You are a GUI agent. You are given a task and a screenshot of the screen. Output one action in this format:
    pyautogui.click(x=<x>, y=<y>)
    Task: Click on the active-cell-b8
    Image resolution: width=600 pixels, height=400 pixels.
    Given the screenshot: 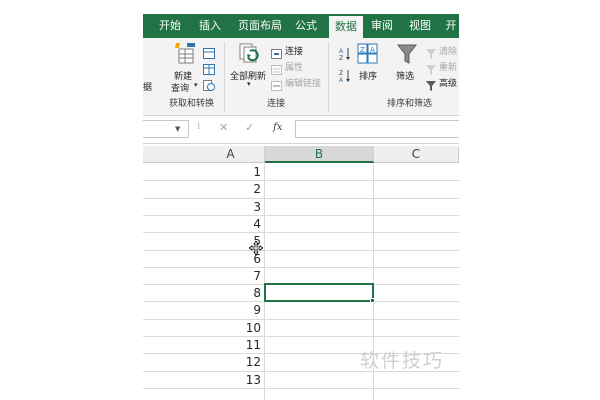 What is the action you would take?
    pyautogui.click(x=319, y=292)
    